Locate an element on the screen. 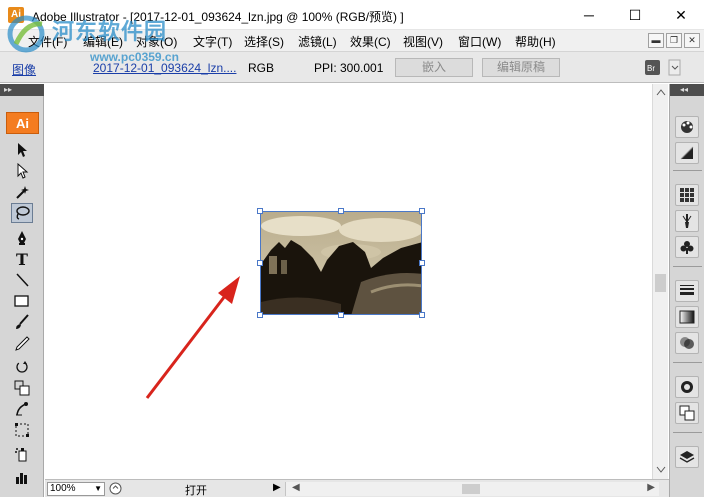 The width and height of the screenshot is (704, 497). transparency-panel-icon is located at coordinates (687, 343).